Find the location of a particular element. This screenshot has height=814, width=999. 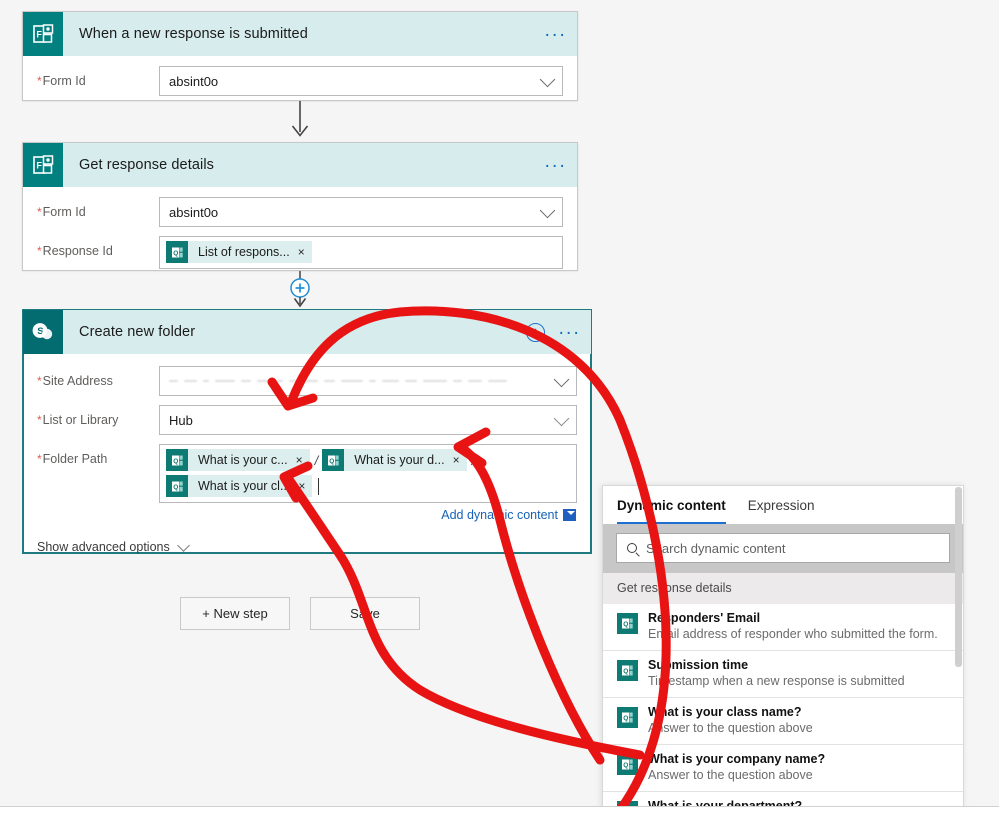

show-advanced-options-toggle: Show advanced options is located at coordinates (307, 546).